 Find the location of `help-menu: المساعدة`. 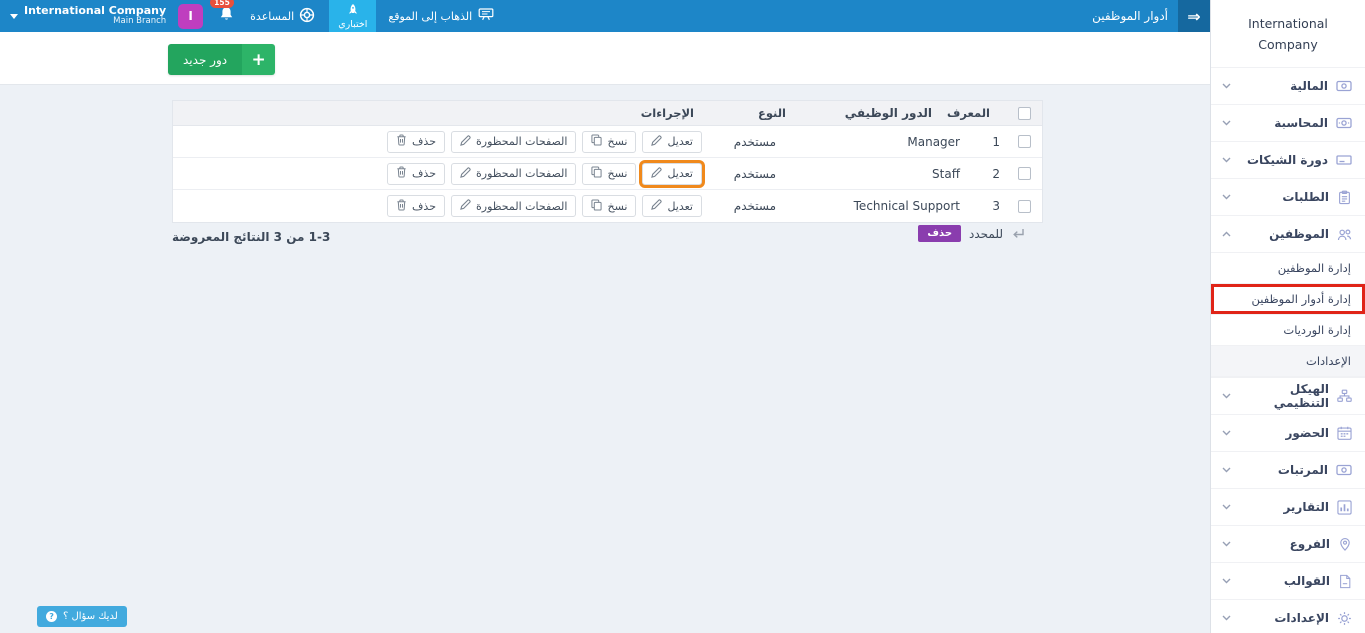

help-menu: المساعدة is located at coordinates (282, 16).